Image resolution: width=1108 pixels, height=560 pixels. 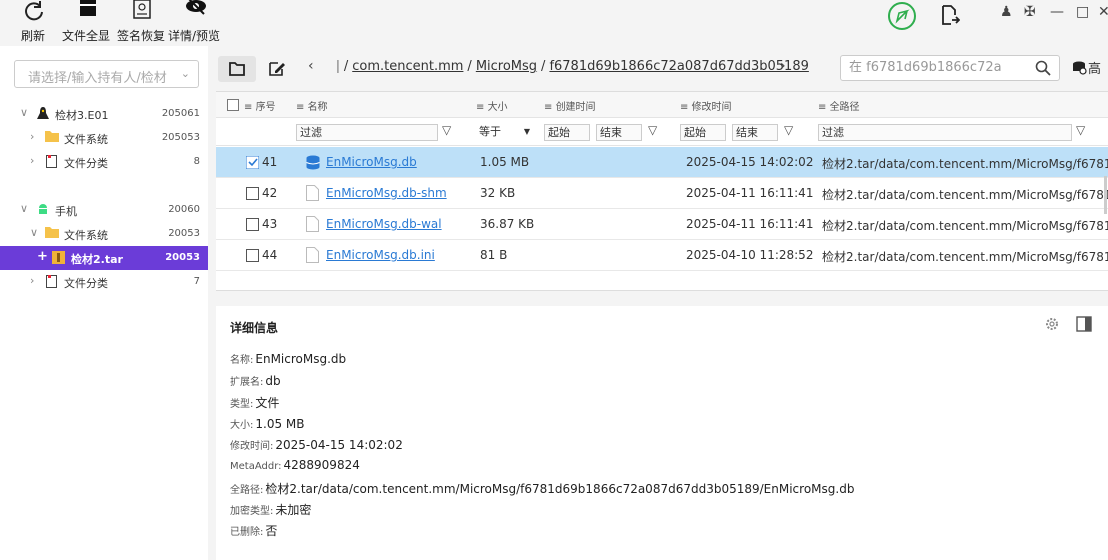 I want to click on column-header-name: ≡ 名称, so click(x=312, y=105).